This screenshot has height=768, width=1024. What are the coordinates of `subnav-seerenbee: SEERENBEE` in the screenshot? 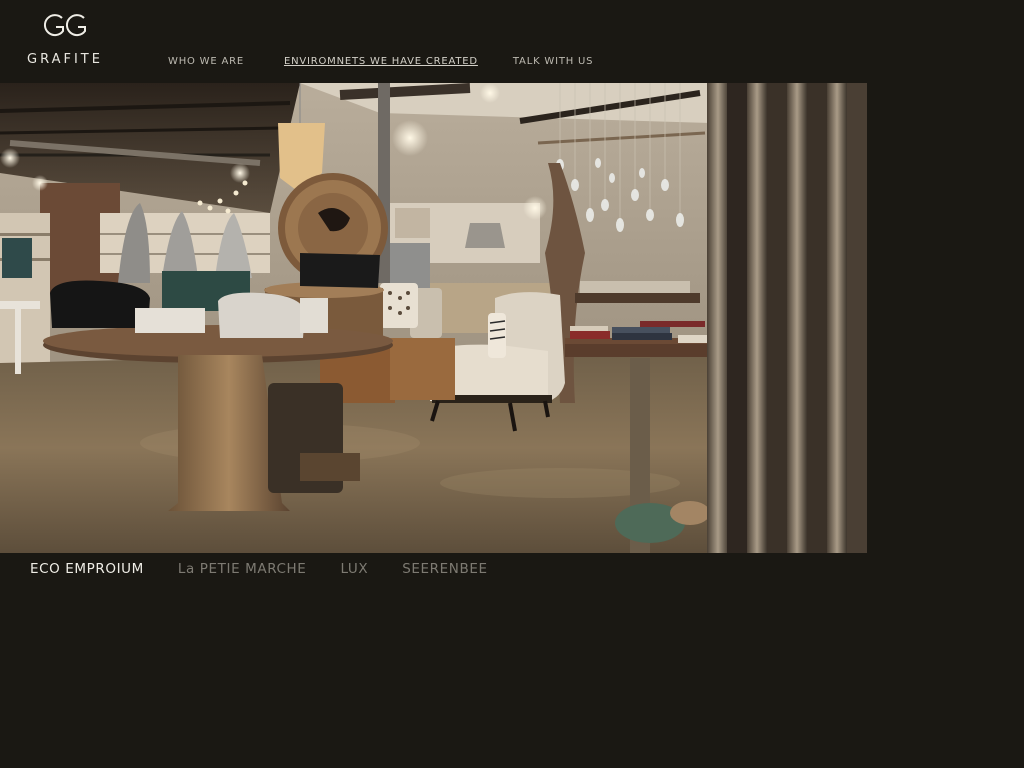 It's located at (444, 569).